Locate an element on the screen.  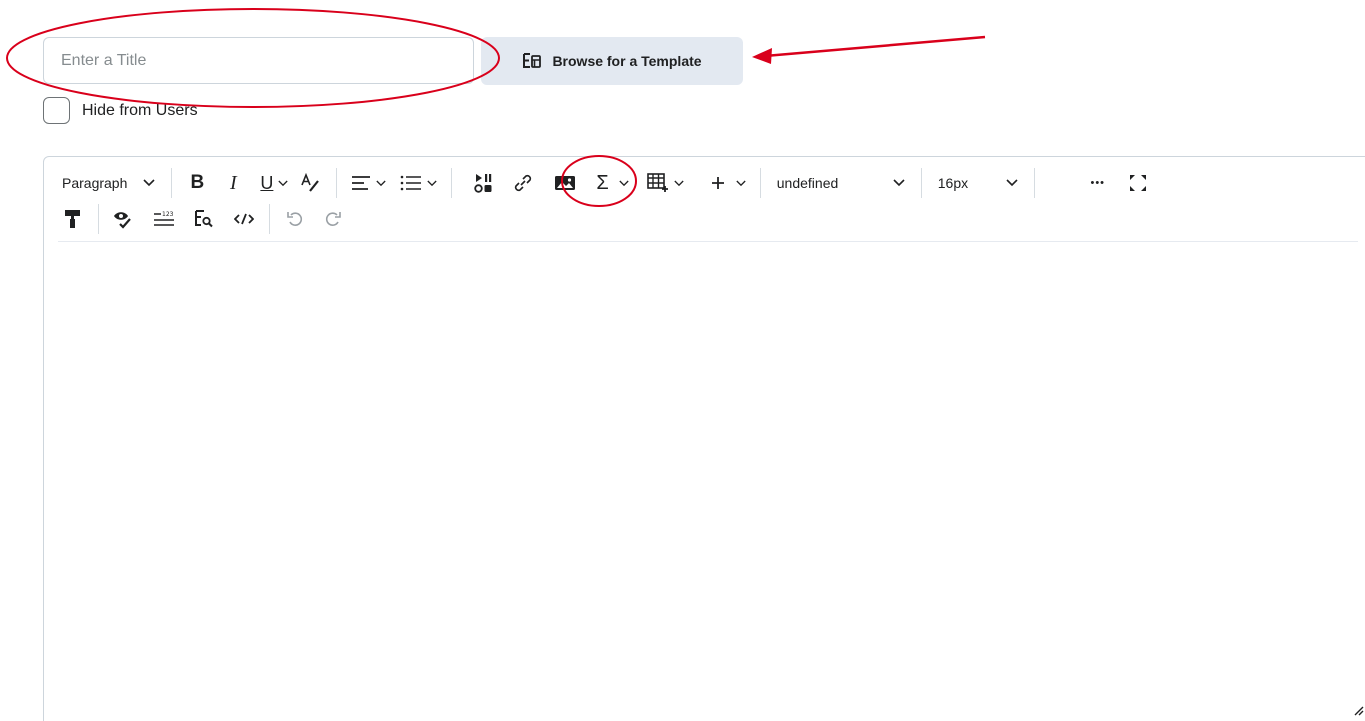
link-icon is located at coordinates (523, 183).